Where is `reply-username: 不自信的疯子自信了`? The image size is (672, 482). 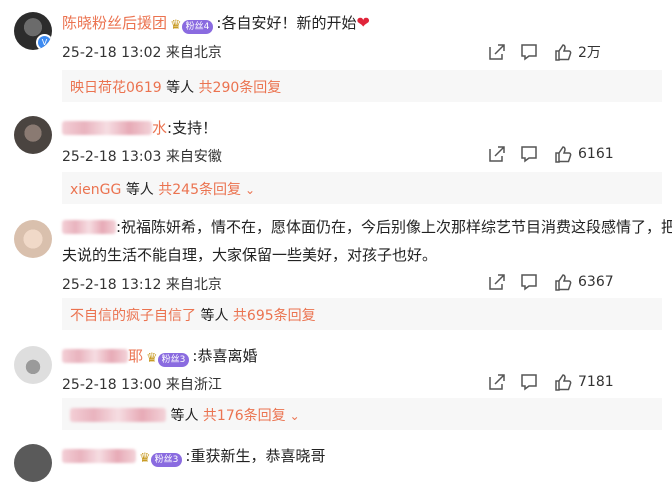 reply-username: 不自信的疯子自信了 is located at coordinates (133, 316).